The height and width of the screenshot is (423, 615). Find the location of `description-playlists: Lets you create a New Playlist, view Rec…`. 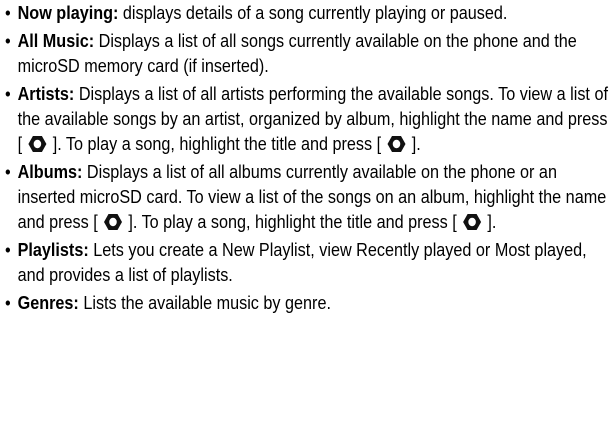

description-playlists: Lets you create a New Playlist, view Rec… is located at coordinates (302, 262).